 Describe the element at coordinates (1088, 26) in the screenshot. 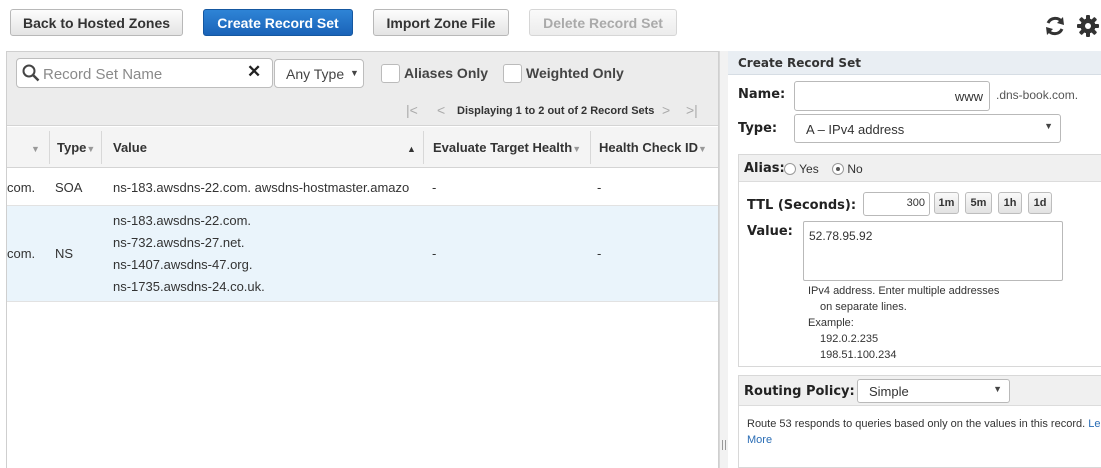

I see `gear-icon` at that location.